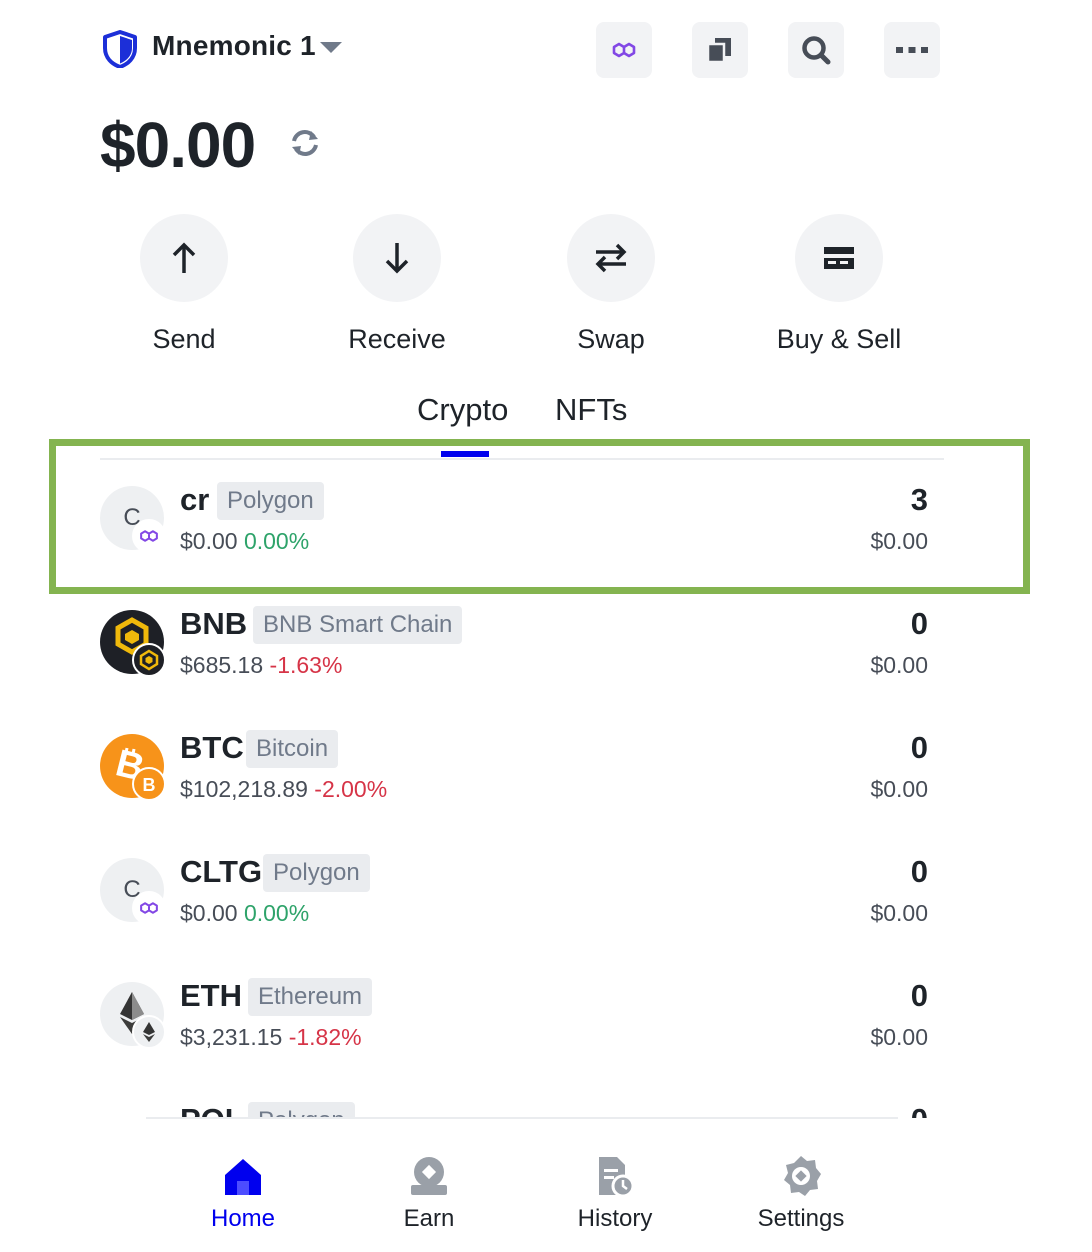 Image resolution: width=1092 pixels, height=1252 pixels. What do you see at coordinates (839, 339) in the screenshot?
I see `buy-sell-label: Buy & Sell` at bounding box center [839, 339].